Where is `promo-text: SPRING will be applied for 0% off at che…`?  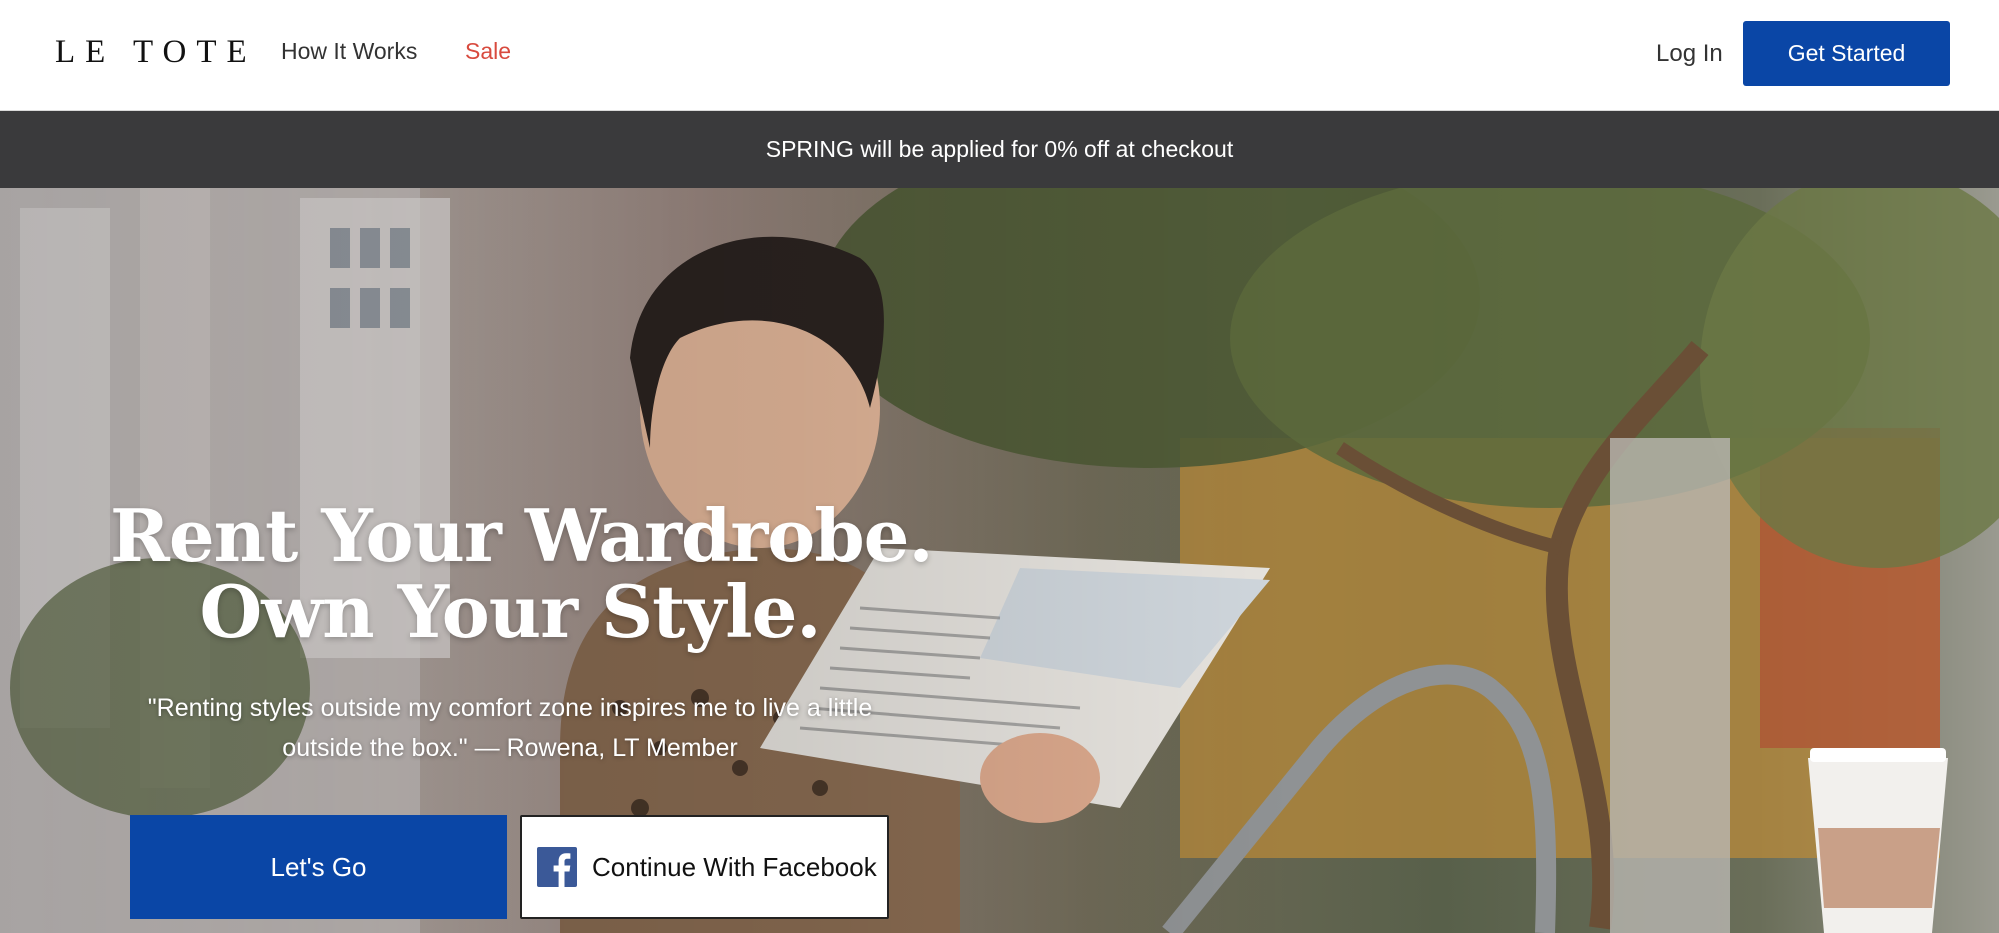 promo-text: SPRING will be applied for 0% off at che… is located at coordinates (999, 149).